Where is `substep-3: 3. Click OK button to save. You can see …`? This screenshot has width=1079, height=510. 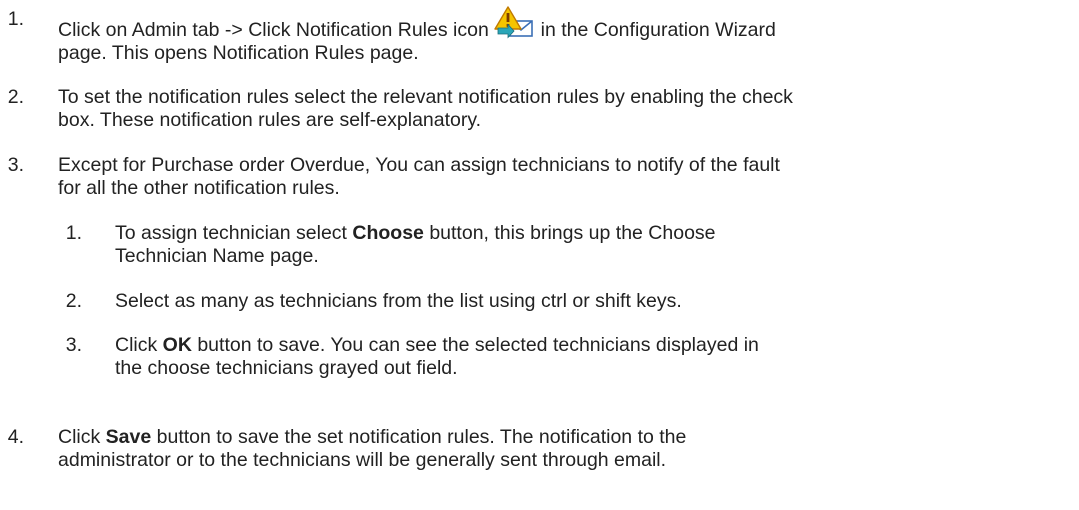 substep-3: 3. Click OK button to save. You can see … is located at coordinates (532, 357).